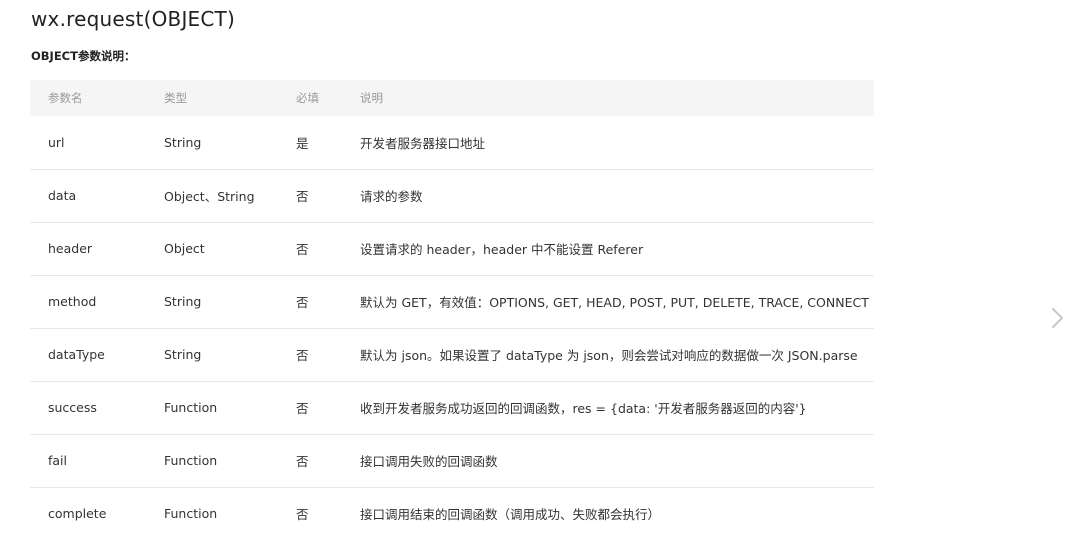  Describe the element at coordinates (65, 98) in the screenshot. I see `header-param-name: 参数名` at that location.